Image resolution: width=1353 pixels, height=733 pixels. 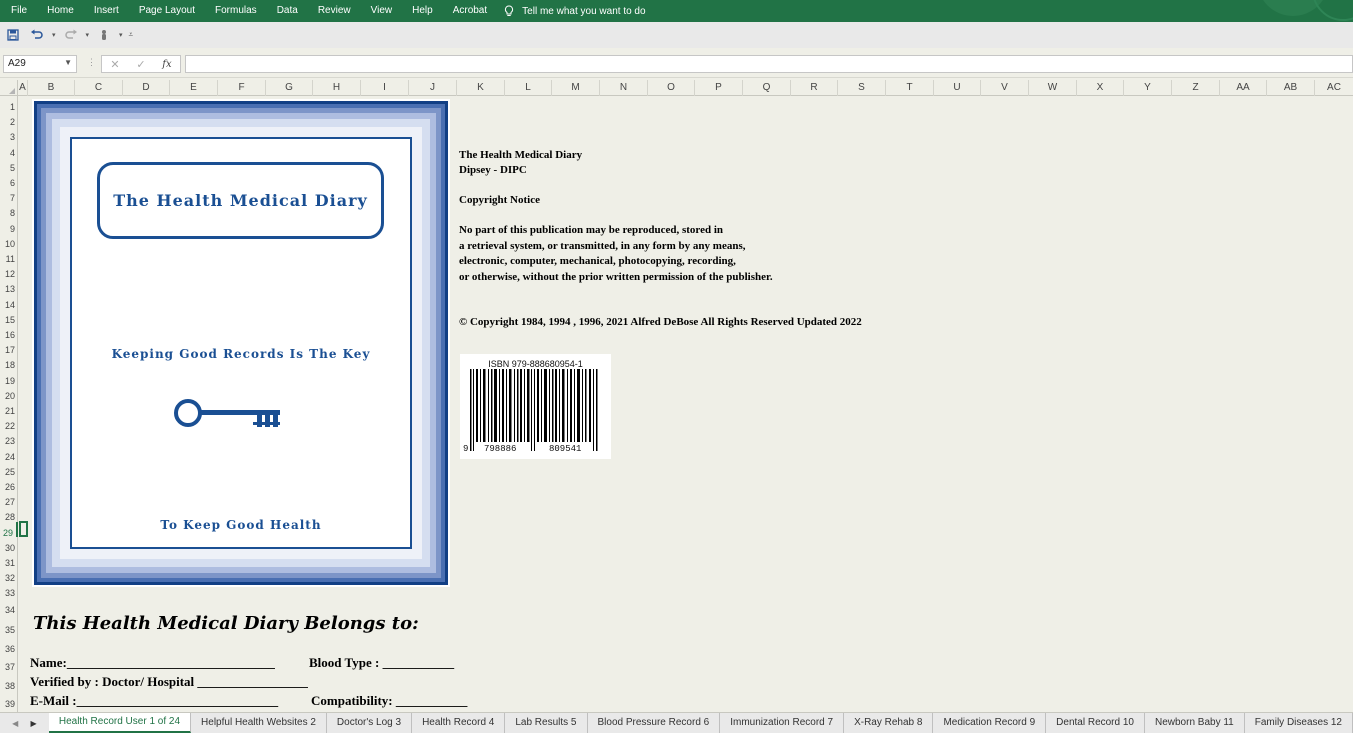 What do you see at coordinates (120, 723) in the screenshot?
I see `sheet-tab-active: Health Record User 1 of 24` at bounding box center [120, 723].